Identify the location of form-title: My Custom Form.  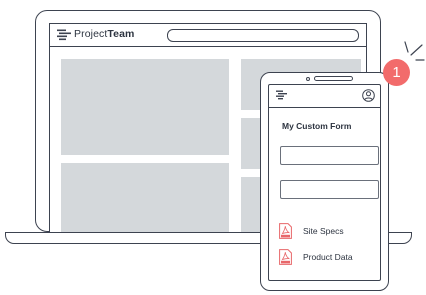
(317, 126).